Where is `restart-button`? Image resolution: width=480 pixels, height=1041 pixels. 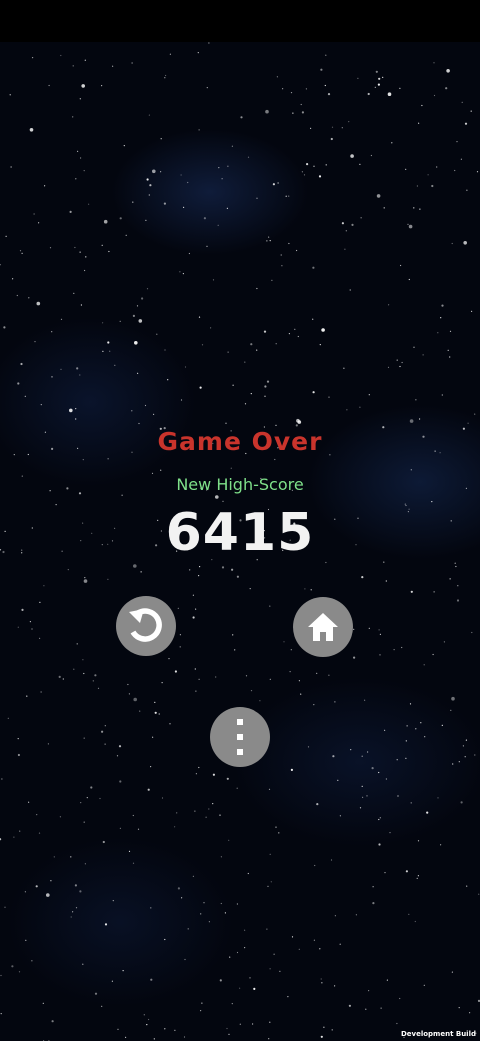
restart-button is located at coordinates (146, 626).